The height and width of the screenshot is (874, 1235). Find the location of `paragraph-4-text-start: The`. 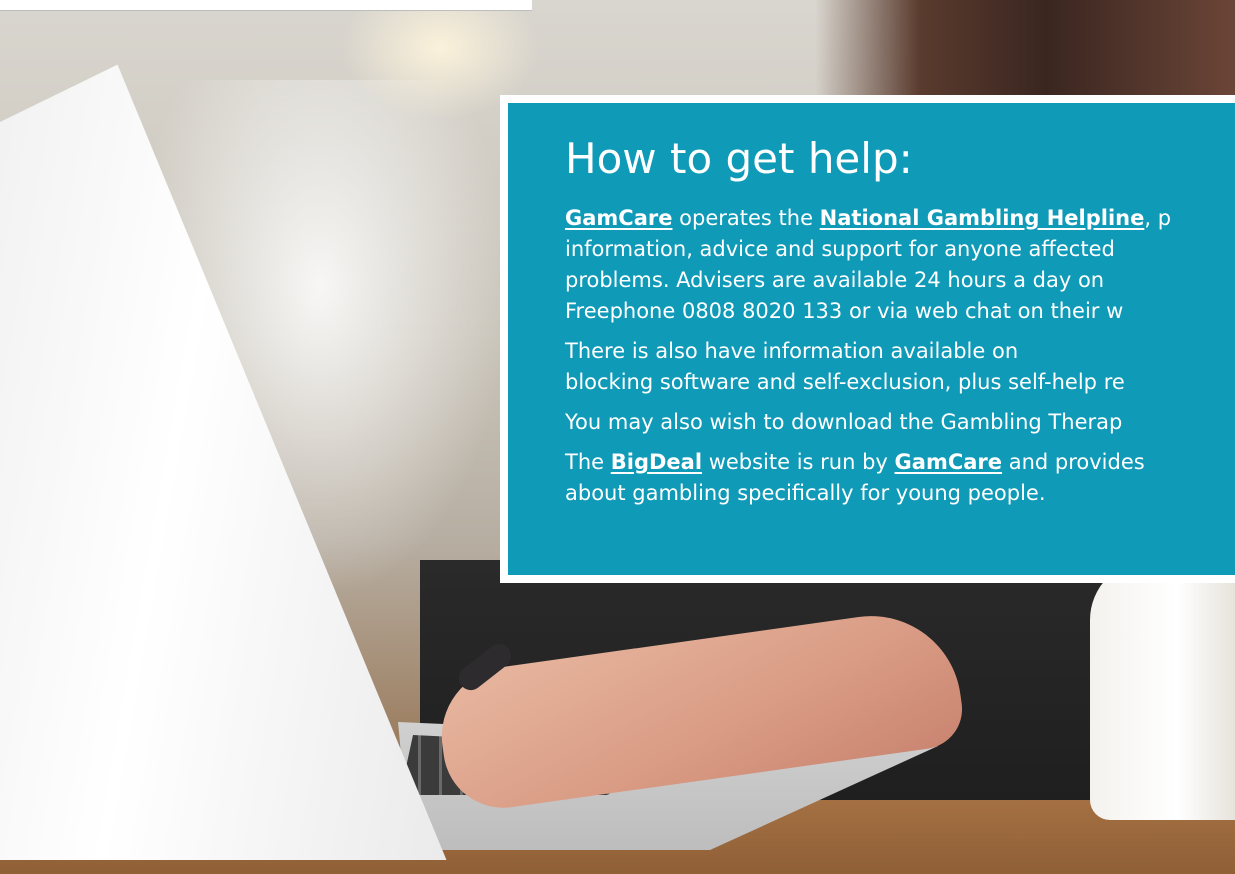

paragraph-4-text-start: The is located at coordinates (588, 462).